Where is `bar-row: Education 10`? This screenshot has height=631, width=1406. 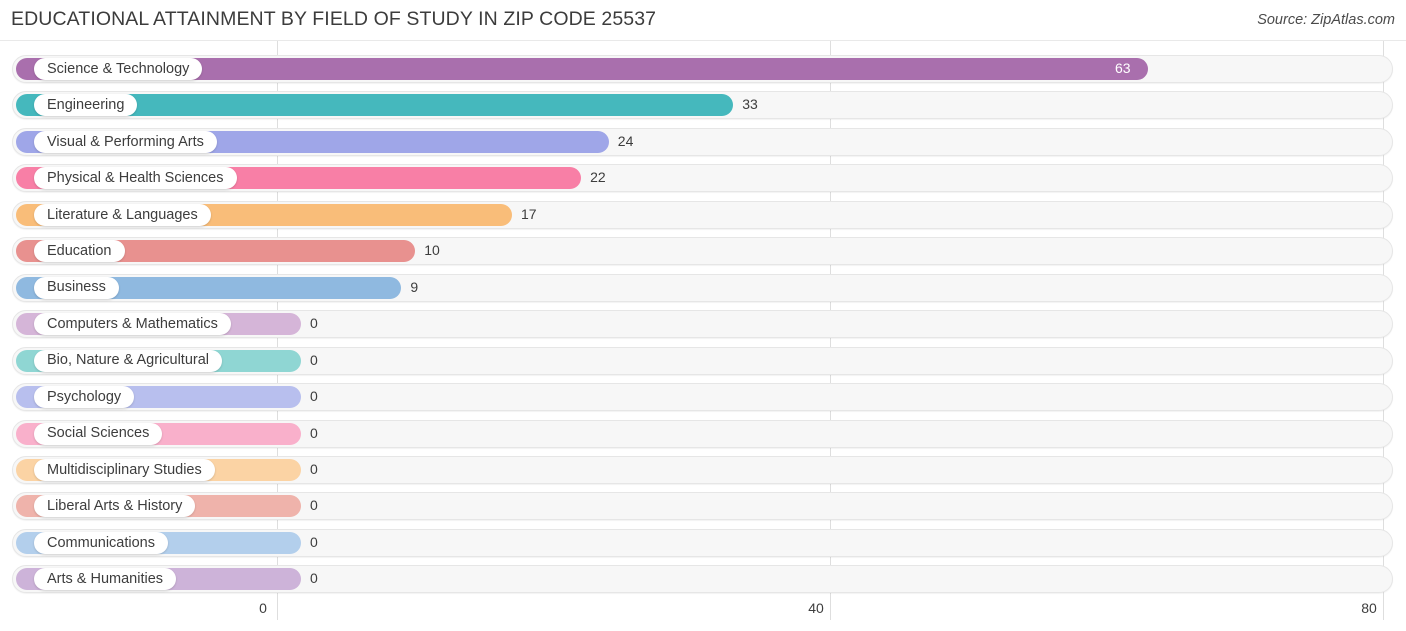 bar-row: Education 10 is located at coordinates (702, 251).